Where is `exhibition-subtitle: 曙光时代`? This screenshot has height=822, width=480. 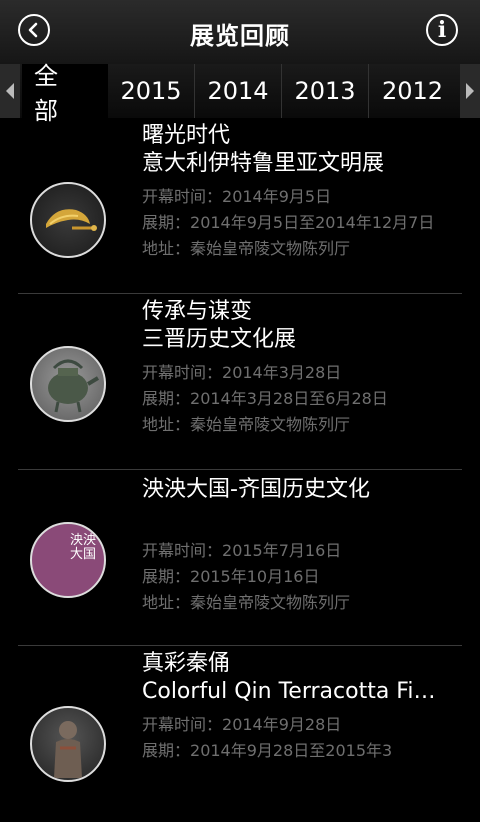
exhibition-subtitle: 曙光时代 is located at coordinates (186, 135).